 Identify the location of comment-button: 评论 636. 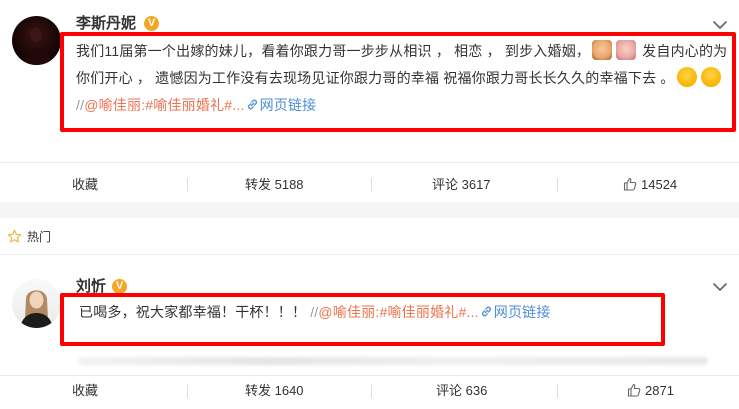
(461, 391).